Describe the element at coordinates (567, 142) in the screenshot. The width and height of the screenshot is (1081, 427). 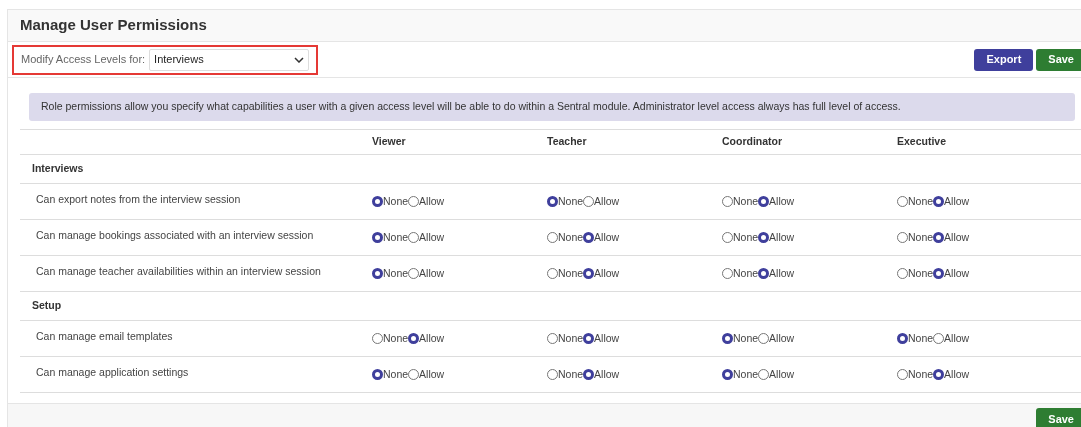
I see `column-header: Teacher` at that location.